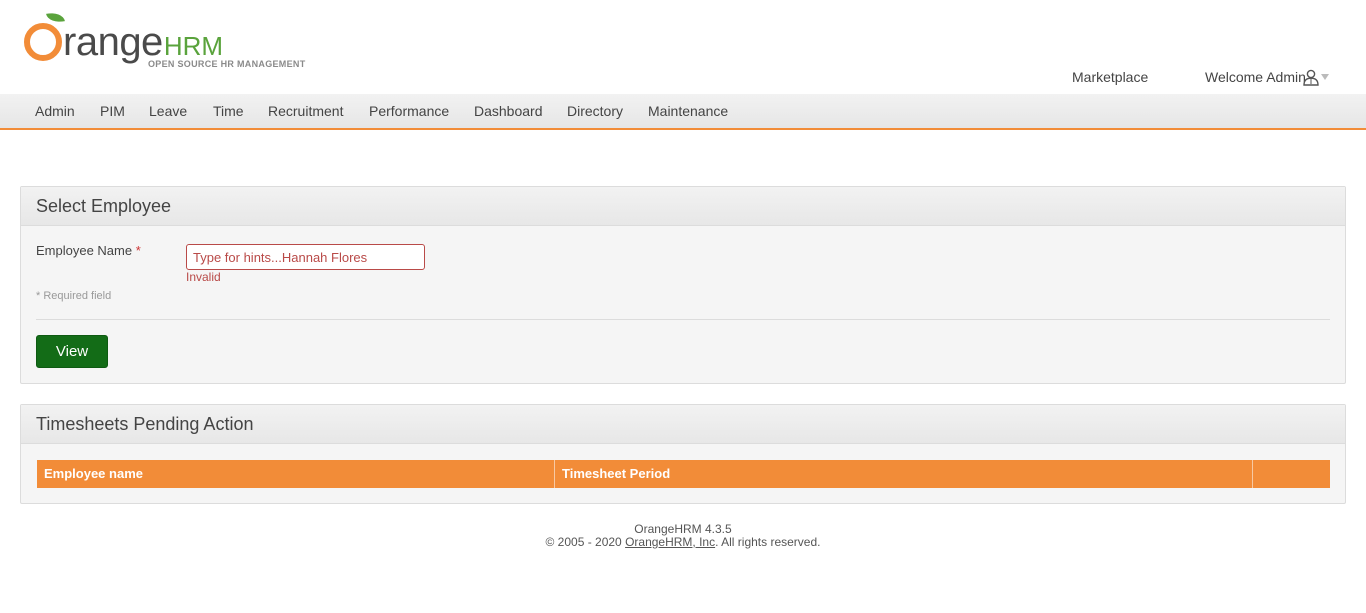 The image size is (1366, 613). I want to click on employee-name-label: Employee Name *, so click(88, 250).